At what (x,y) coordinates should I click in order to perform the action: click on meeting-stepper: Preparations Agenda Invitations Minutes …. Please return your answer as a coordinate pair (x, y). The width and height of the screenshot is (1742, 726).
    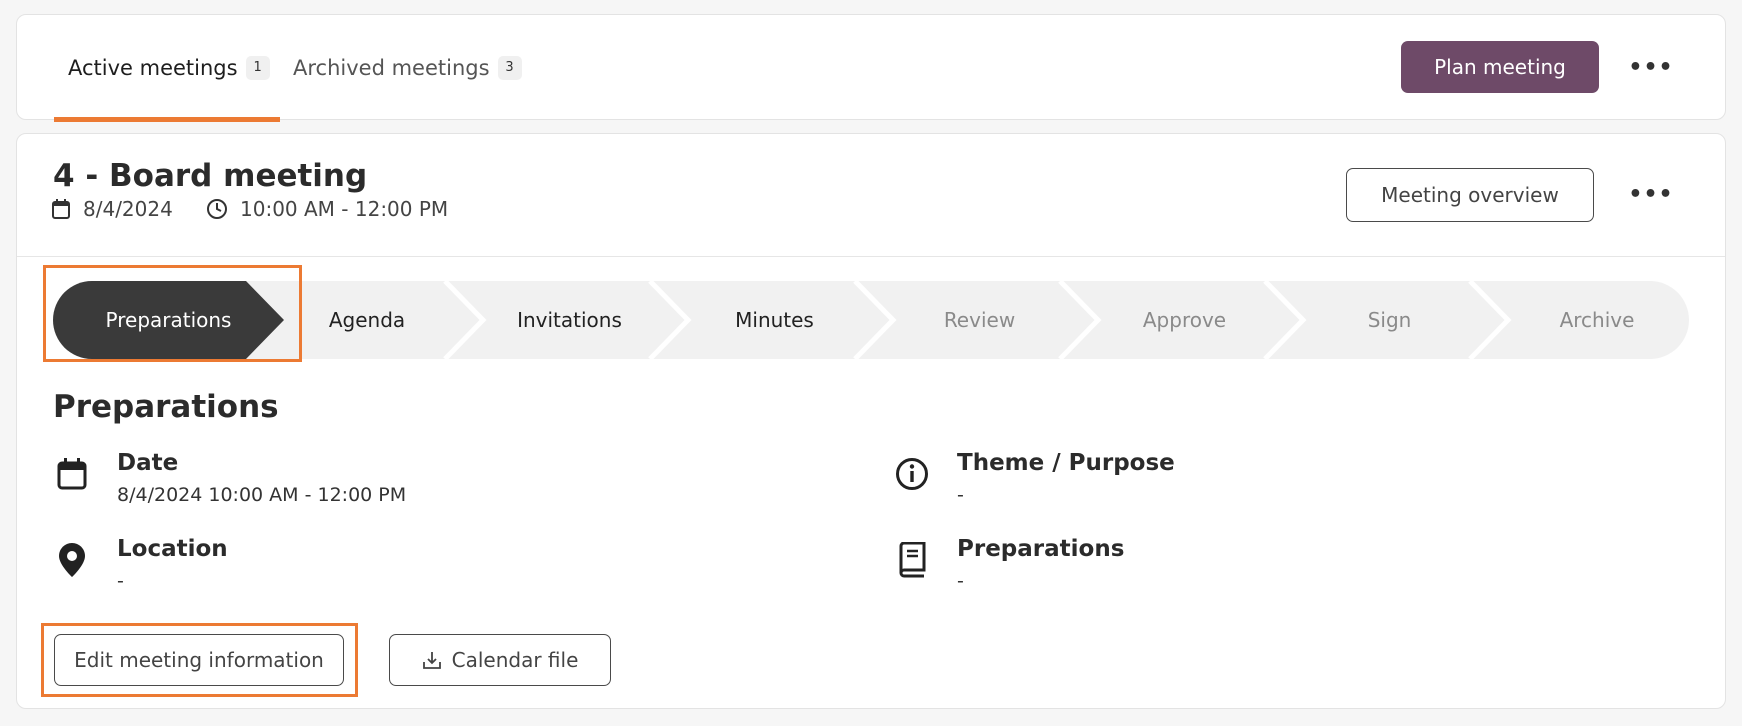
    Looking at the image, I should click on (871, 320).